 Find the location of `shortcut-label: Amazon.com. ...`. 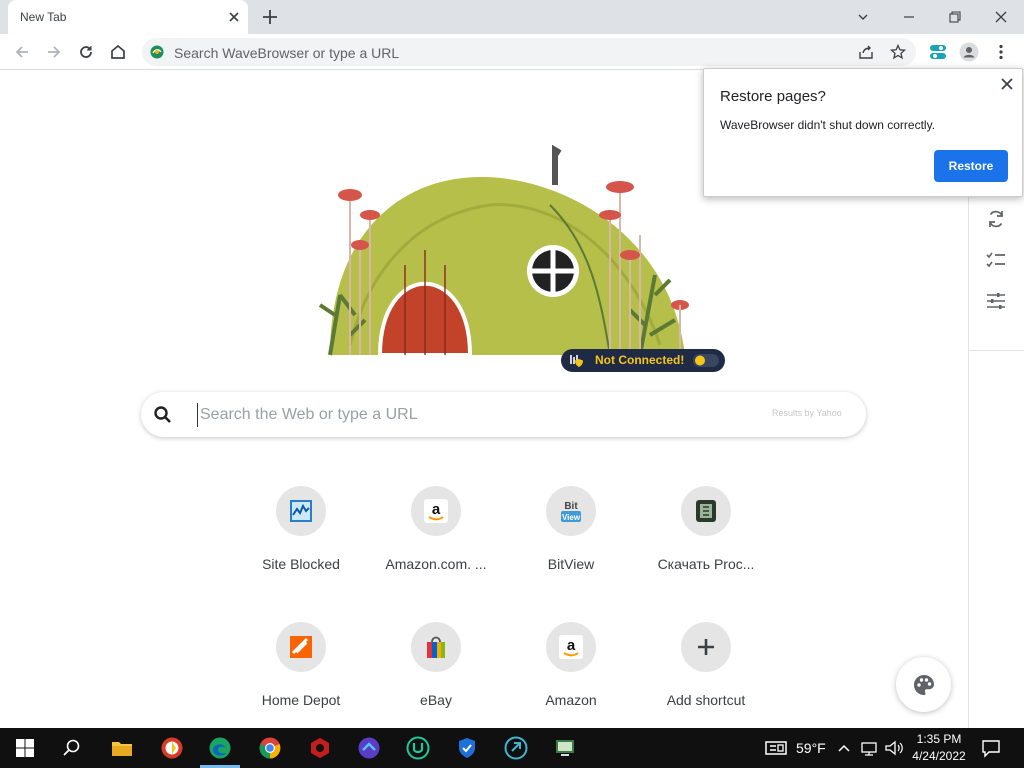

shortcut-label: Amazon.com. ... is located at coordinates (436, 564).